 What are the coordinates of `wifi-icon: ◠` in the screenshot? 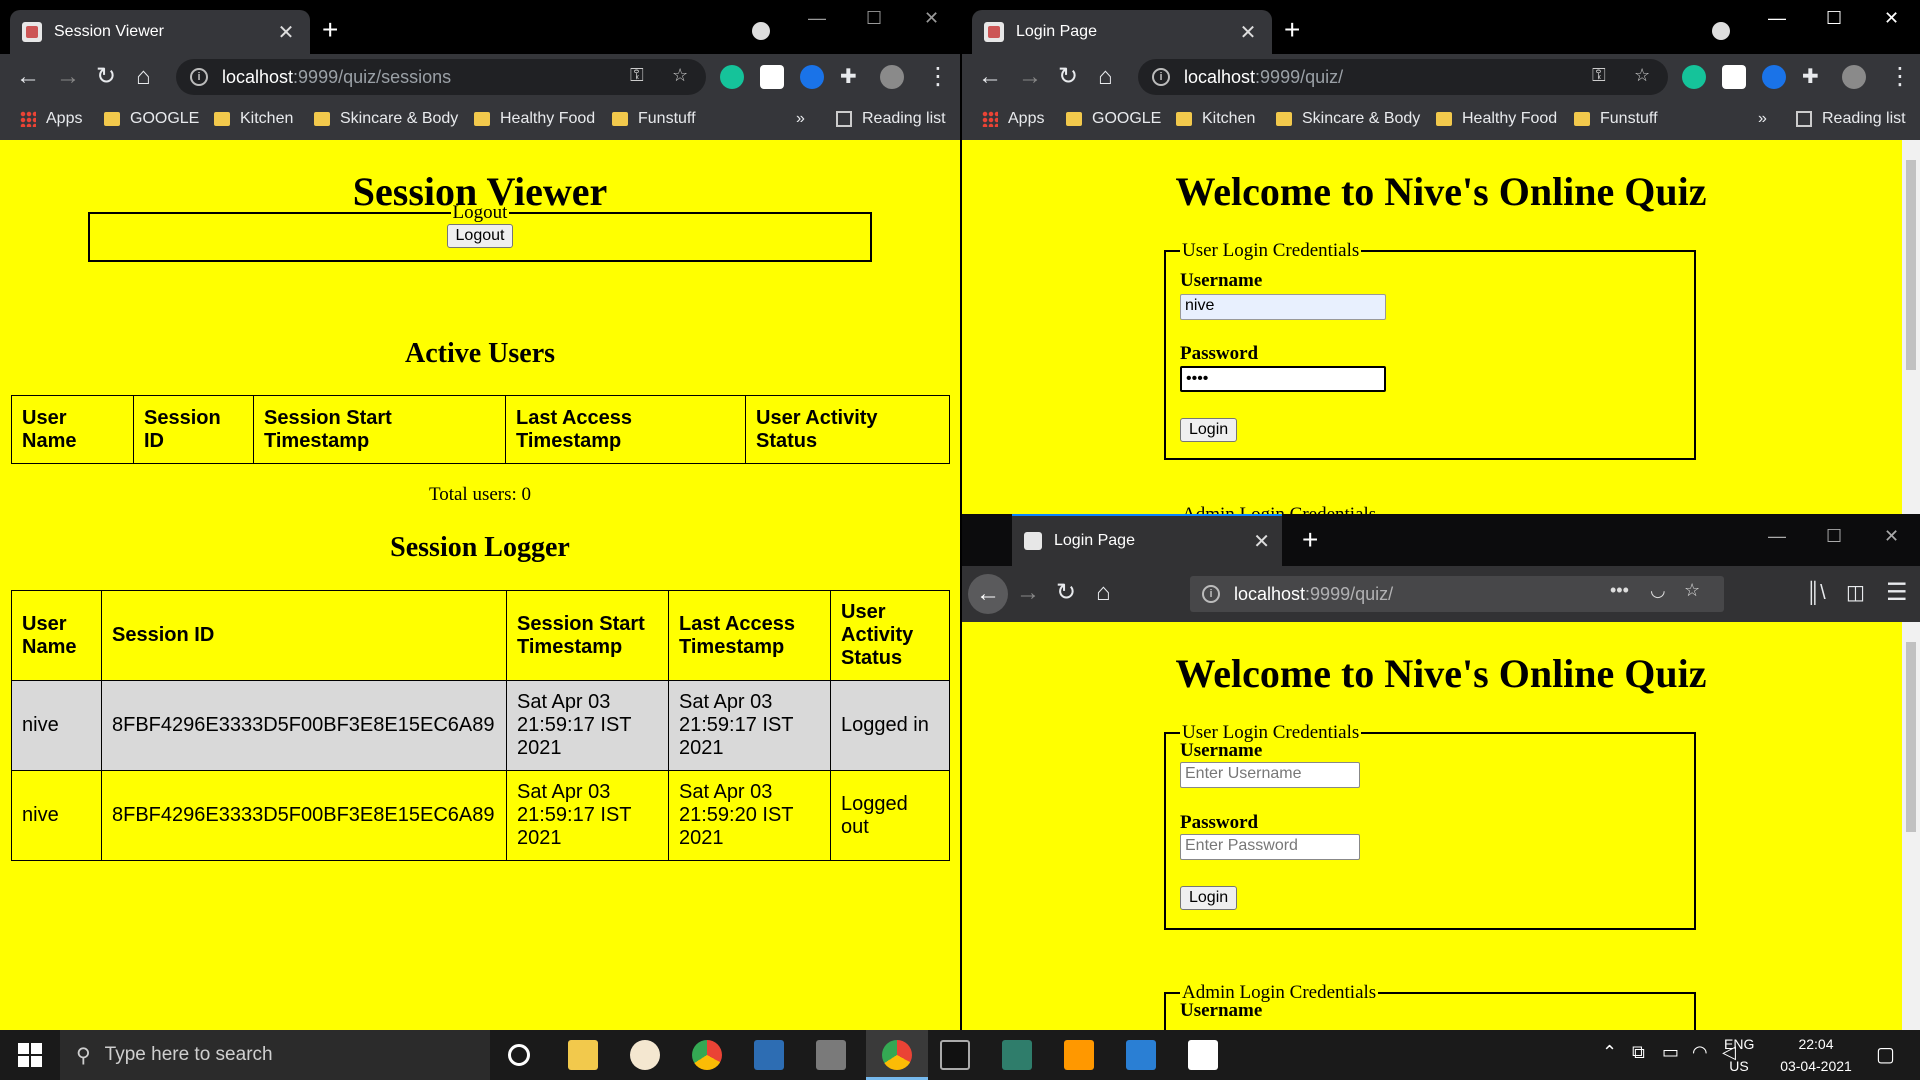 It's located at (1700, 1052).